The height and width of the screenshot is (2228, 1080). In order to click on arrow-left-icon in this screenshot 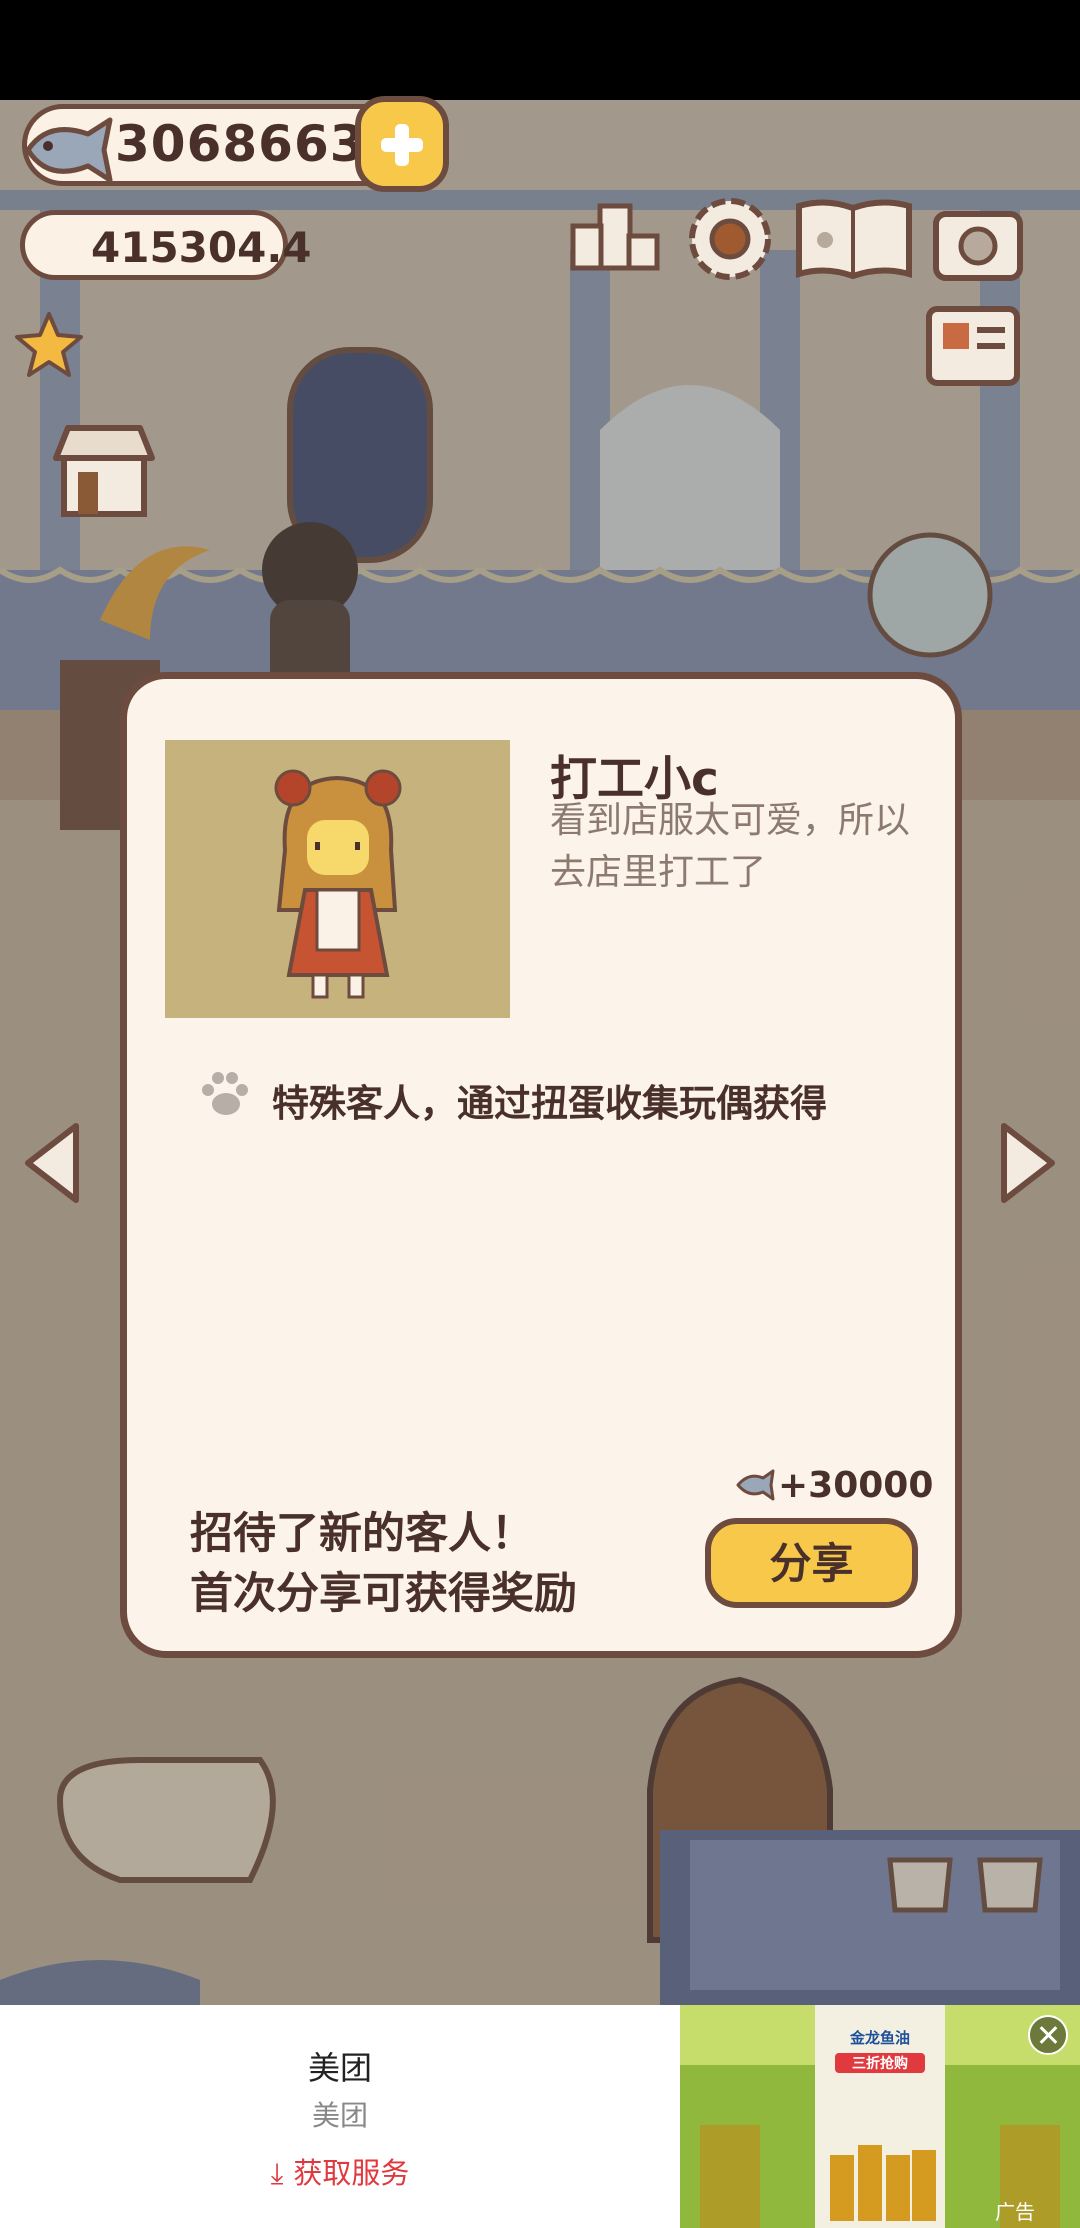, I will do `click(53, 1163)`.